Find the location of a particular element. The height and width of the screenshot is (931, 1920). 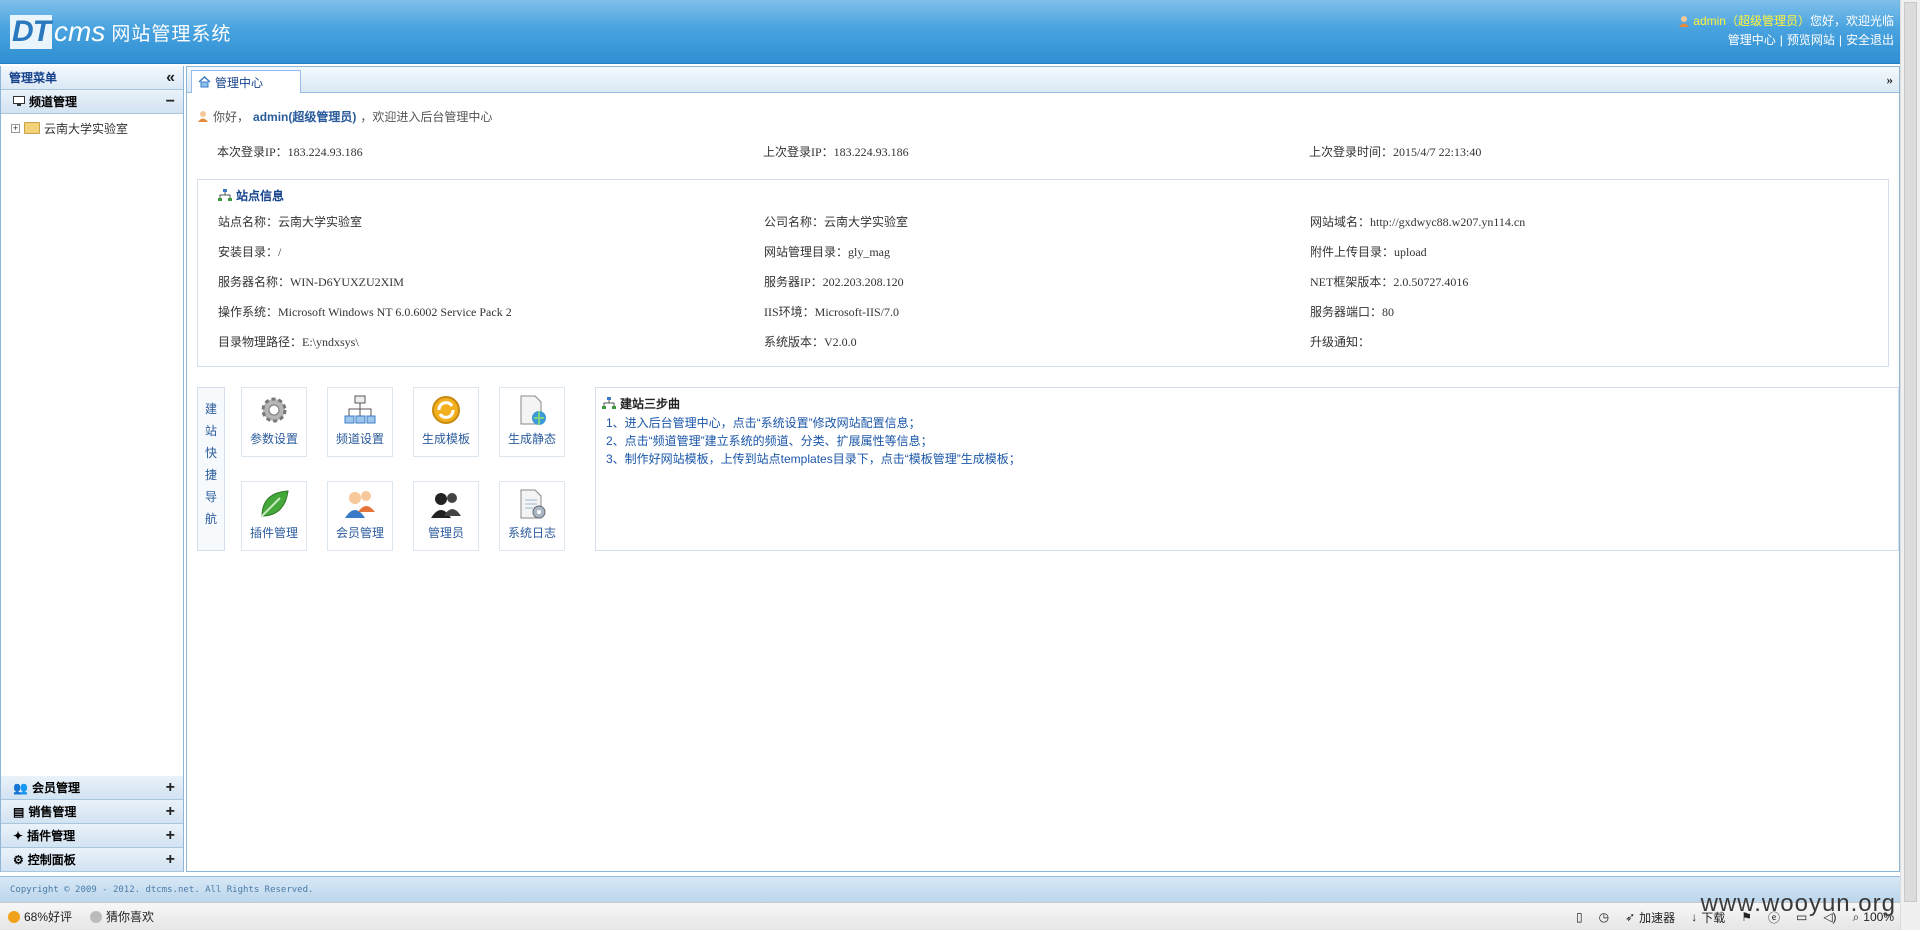

page-scrollbar is located at coordinates (1910, 465).